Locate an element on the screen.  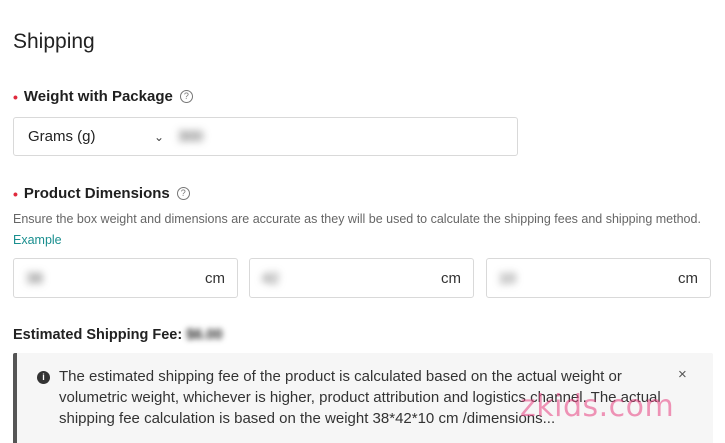
fee-amount: $6.00 is located at coordinates (204, 335).